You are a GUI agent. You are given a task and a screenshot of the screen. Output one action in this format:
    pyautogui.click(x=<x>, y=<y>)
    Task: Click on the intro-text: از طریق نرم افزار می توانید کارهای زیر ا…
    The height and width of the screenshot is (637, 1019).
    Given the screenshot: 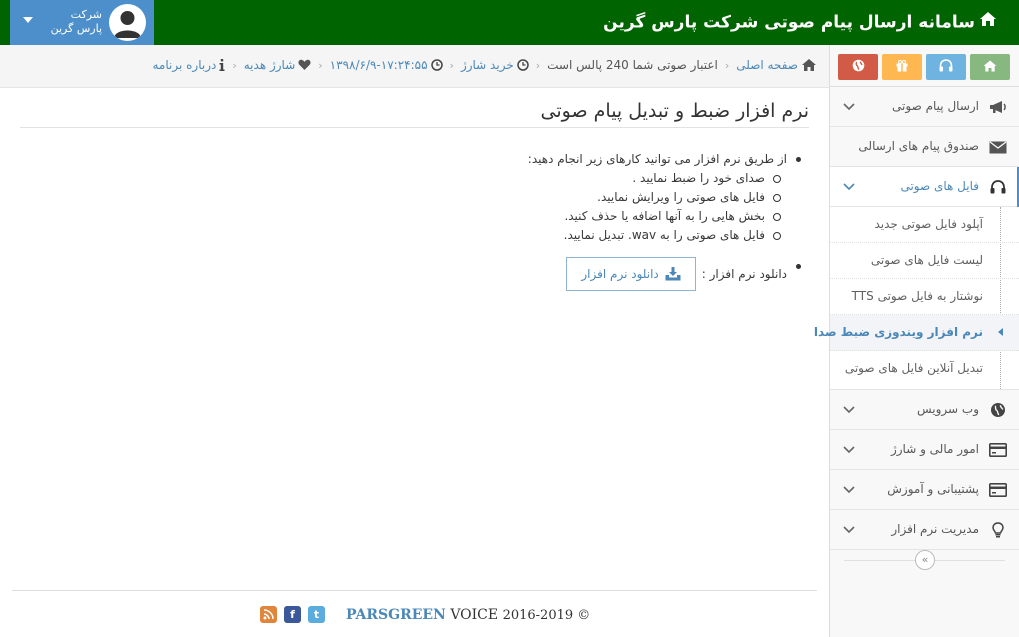 What is the action you would take?
    pyautogui.click(x=657, y=159)
    